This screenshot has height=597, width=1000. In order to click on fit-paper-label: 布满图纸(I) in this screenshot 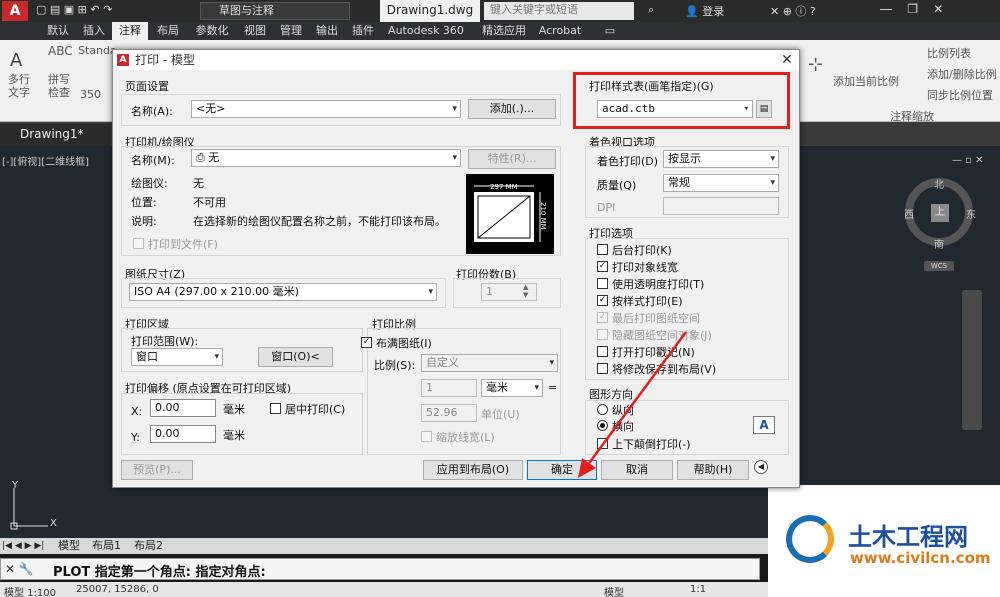, I will do `click(404, 343)`.